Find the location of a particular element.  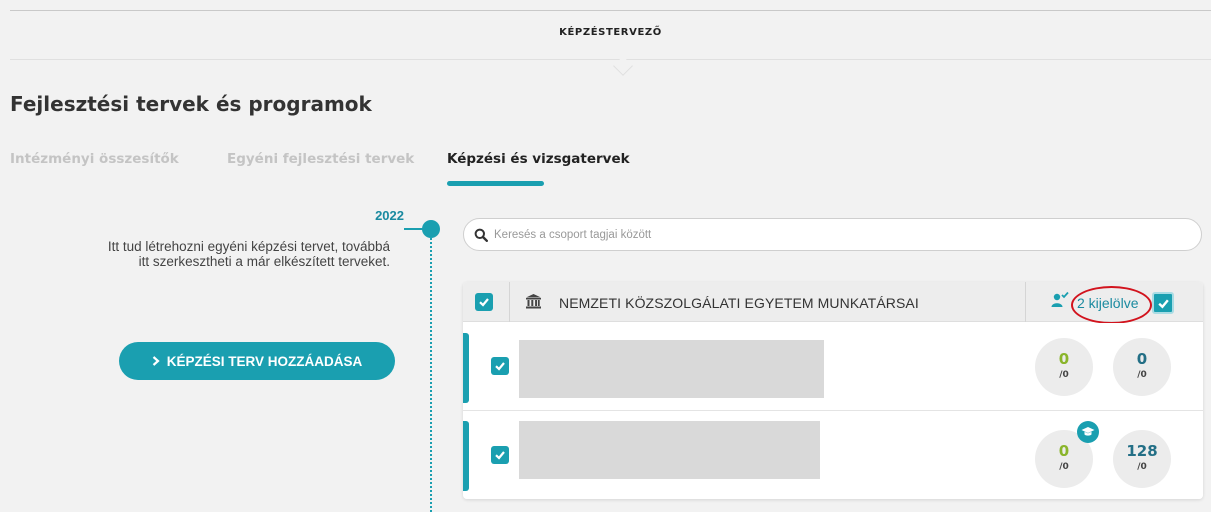

add-training-plan-label: KÉPZÉSI TERV HOZZÁADÁSA is located at coordinates (264, 361).